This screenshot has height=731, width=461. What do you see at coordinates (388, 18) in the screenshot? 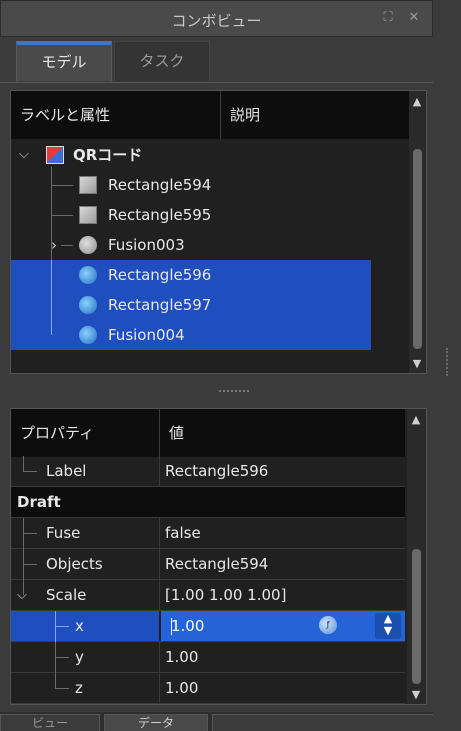
I see `float-icon: ⛶` at bounding box center [388, 18].